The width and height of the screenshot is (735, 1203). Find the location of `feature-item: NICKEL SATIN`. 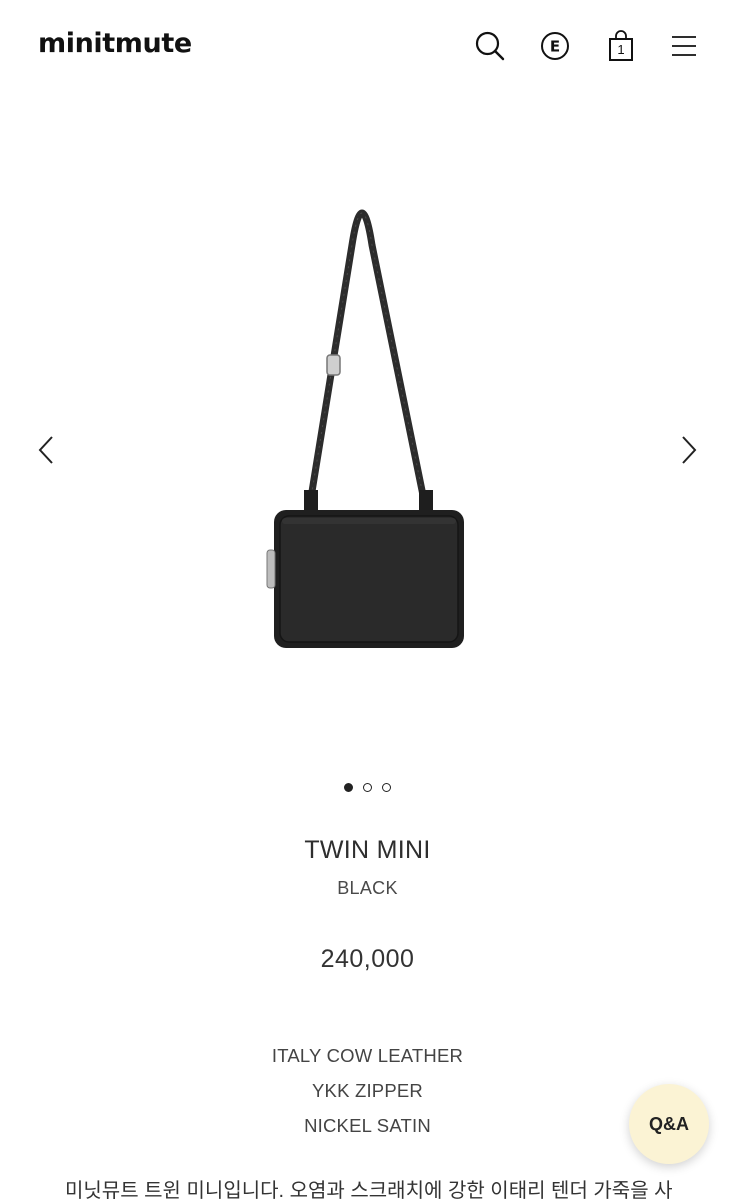

feature-item: NICKEL SATIN is located at coordinates (367, 1125).